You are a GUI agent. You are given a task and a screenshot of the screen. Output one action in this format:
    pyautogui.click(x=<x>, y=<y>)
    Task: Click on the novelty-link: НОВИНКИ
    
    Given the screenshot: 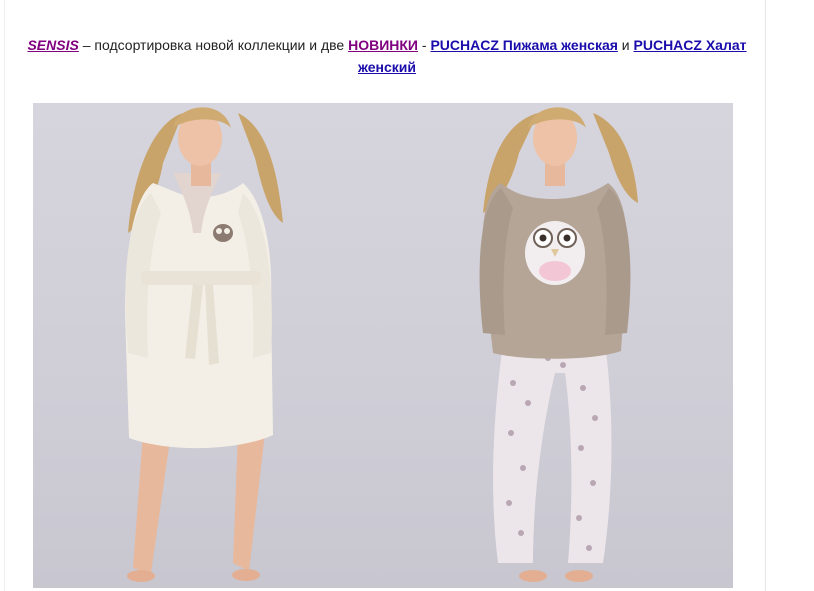 What is the action you would take?
    pyautogui.click(x=383, y=45)
    